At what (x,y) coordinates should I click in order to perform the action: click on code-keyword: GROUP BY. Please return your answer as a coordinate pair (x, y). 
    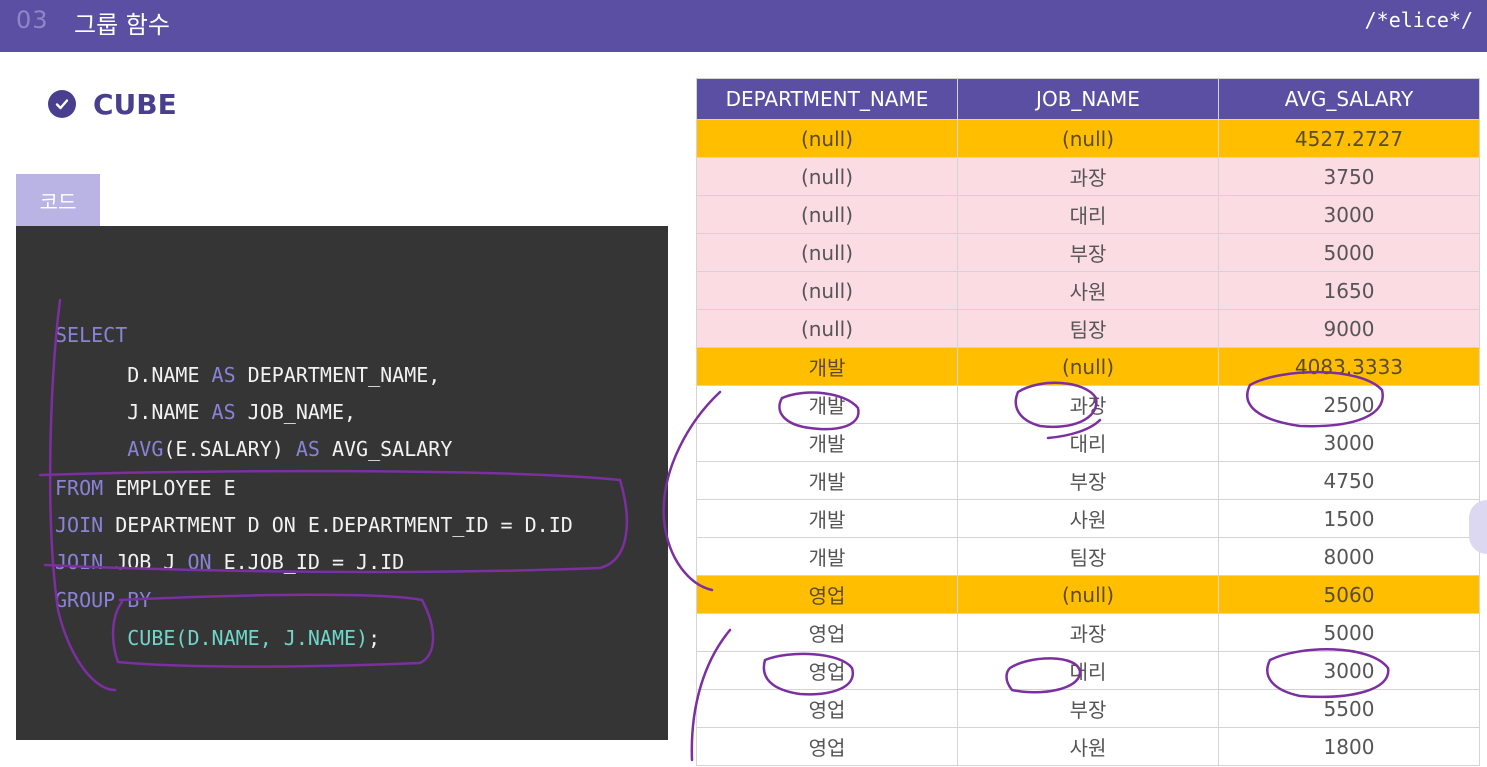
    Looking at the image, I should click on (103, 600).